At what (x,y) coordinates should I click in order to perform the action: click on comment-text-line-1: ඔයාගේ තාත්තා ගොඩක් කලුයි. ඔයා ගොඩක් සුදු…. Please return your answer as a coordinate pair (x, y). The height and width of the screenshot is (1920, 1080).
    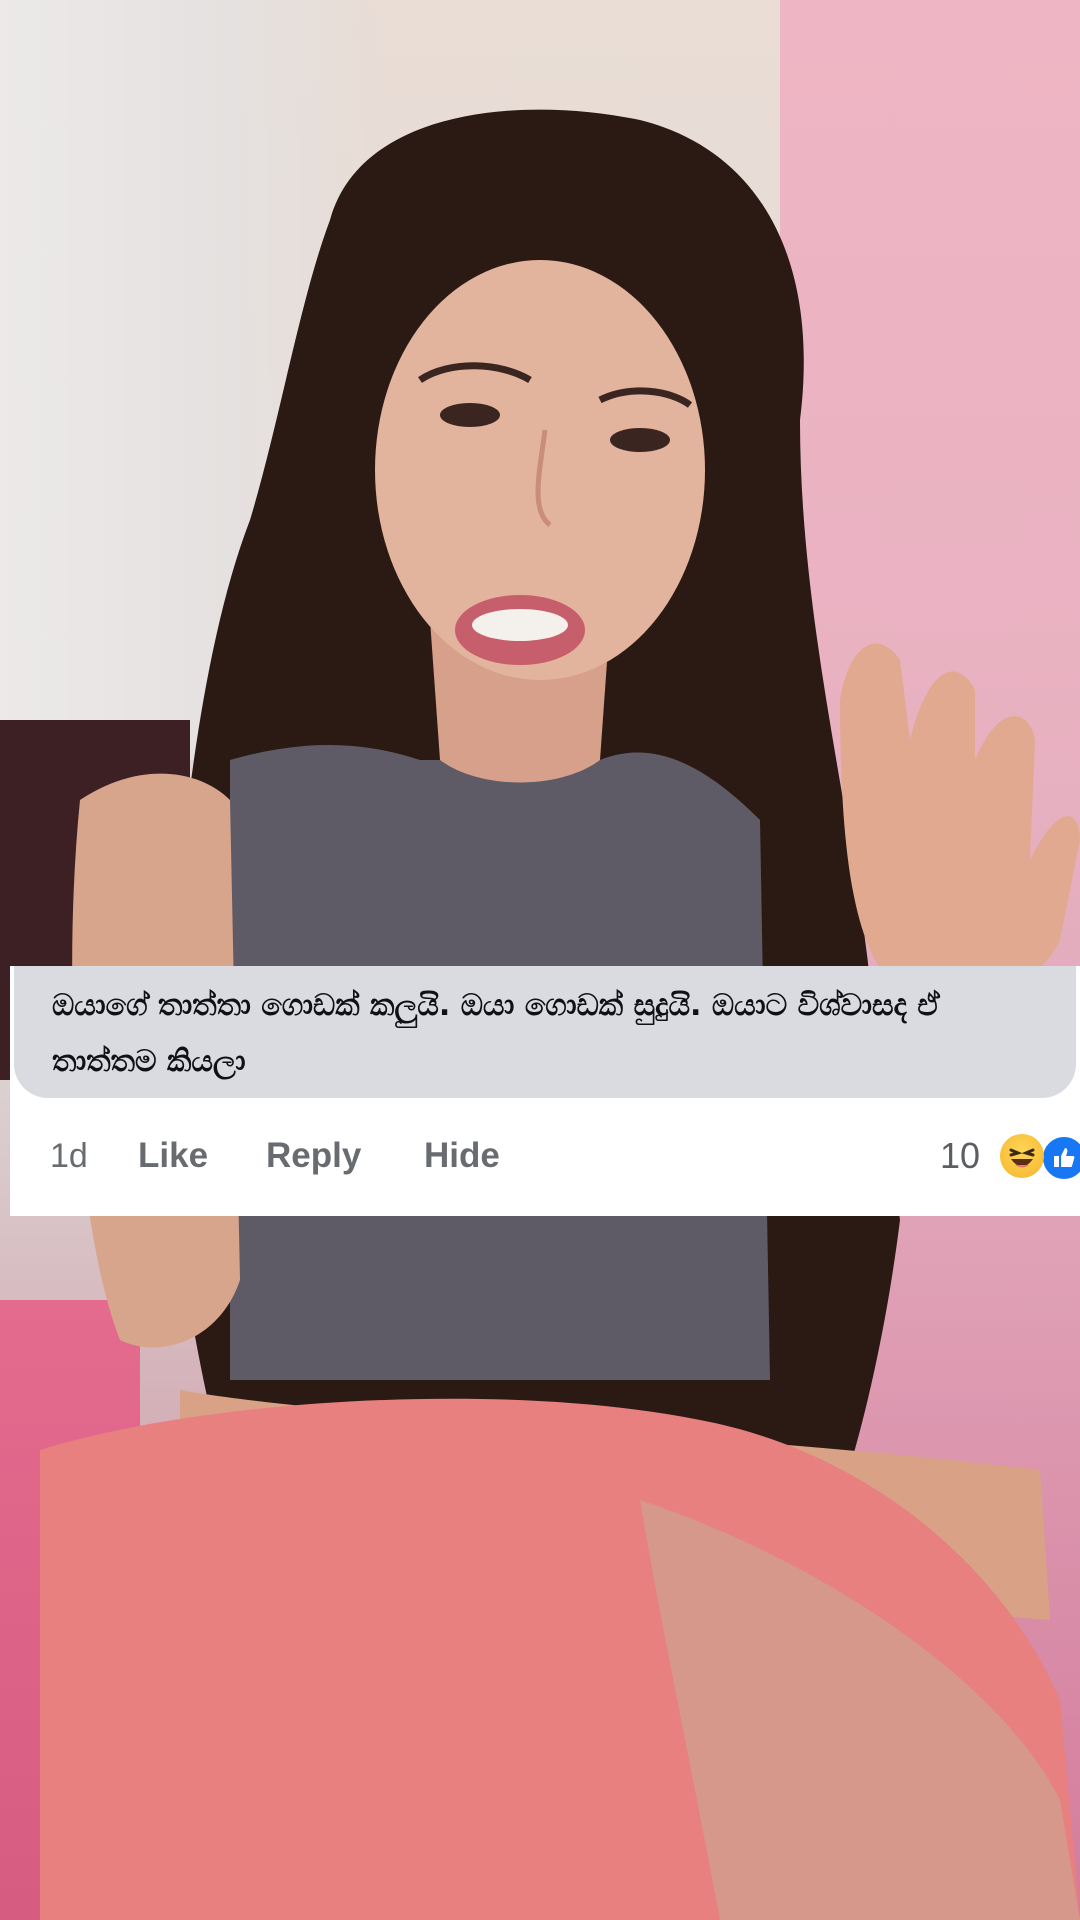
    Looking at the image, I should click on (496, 1005).